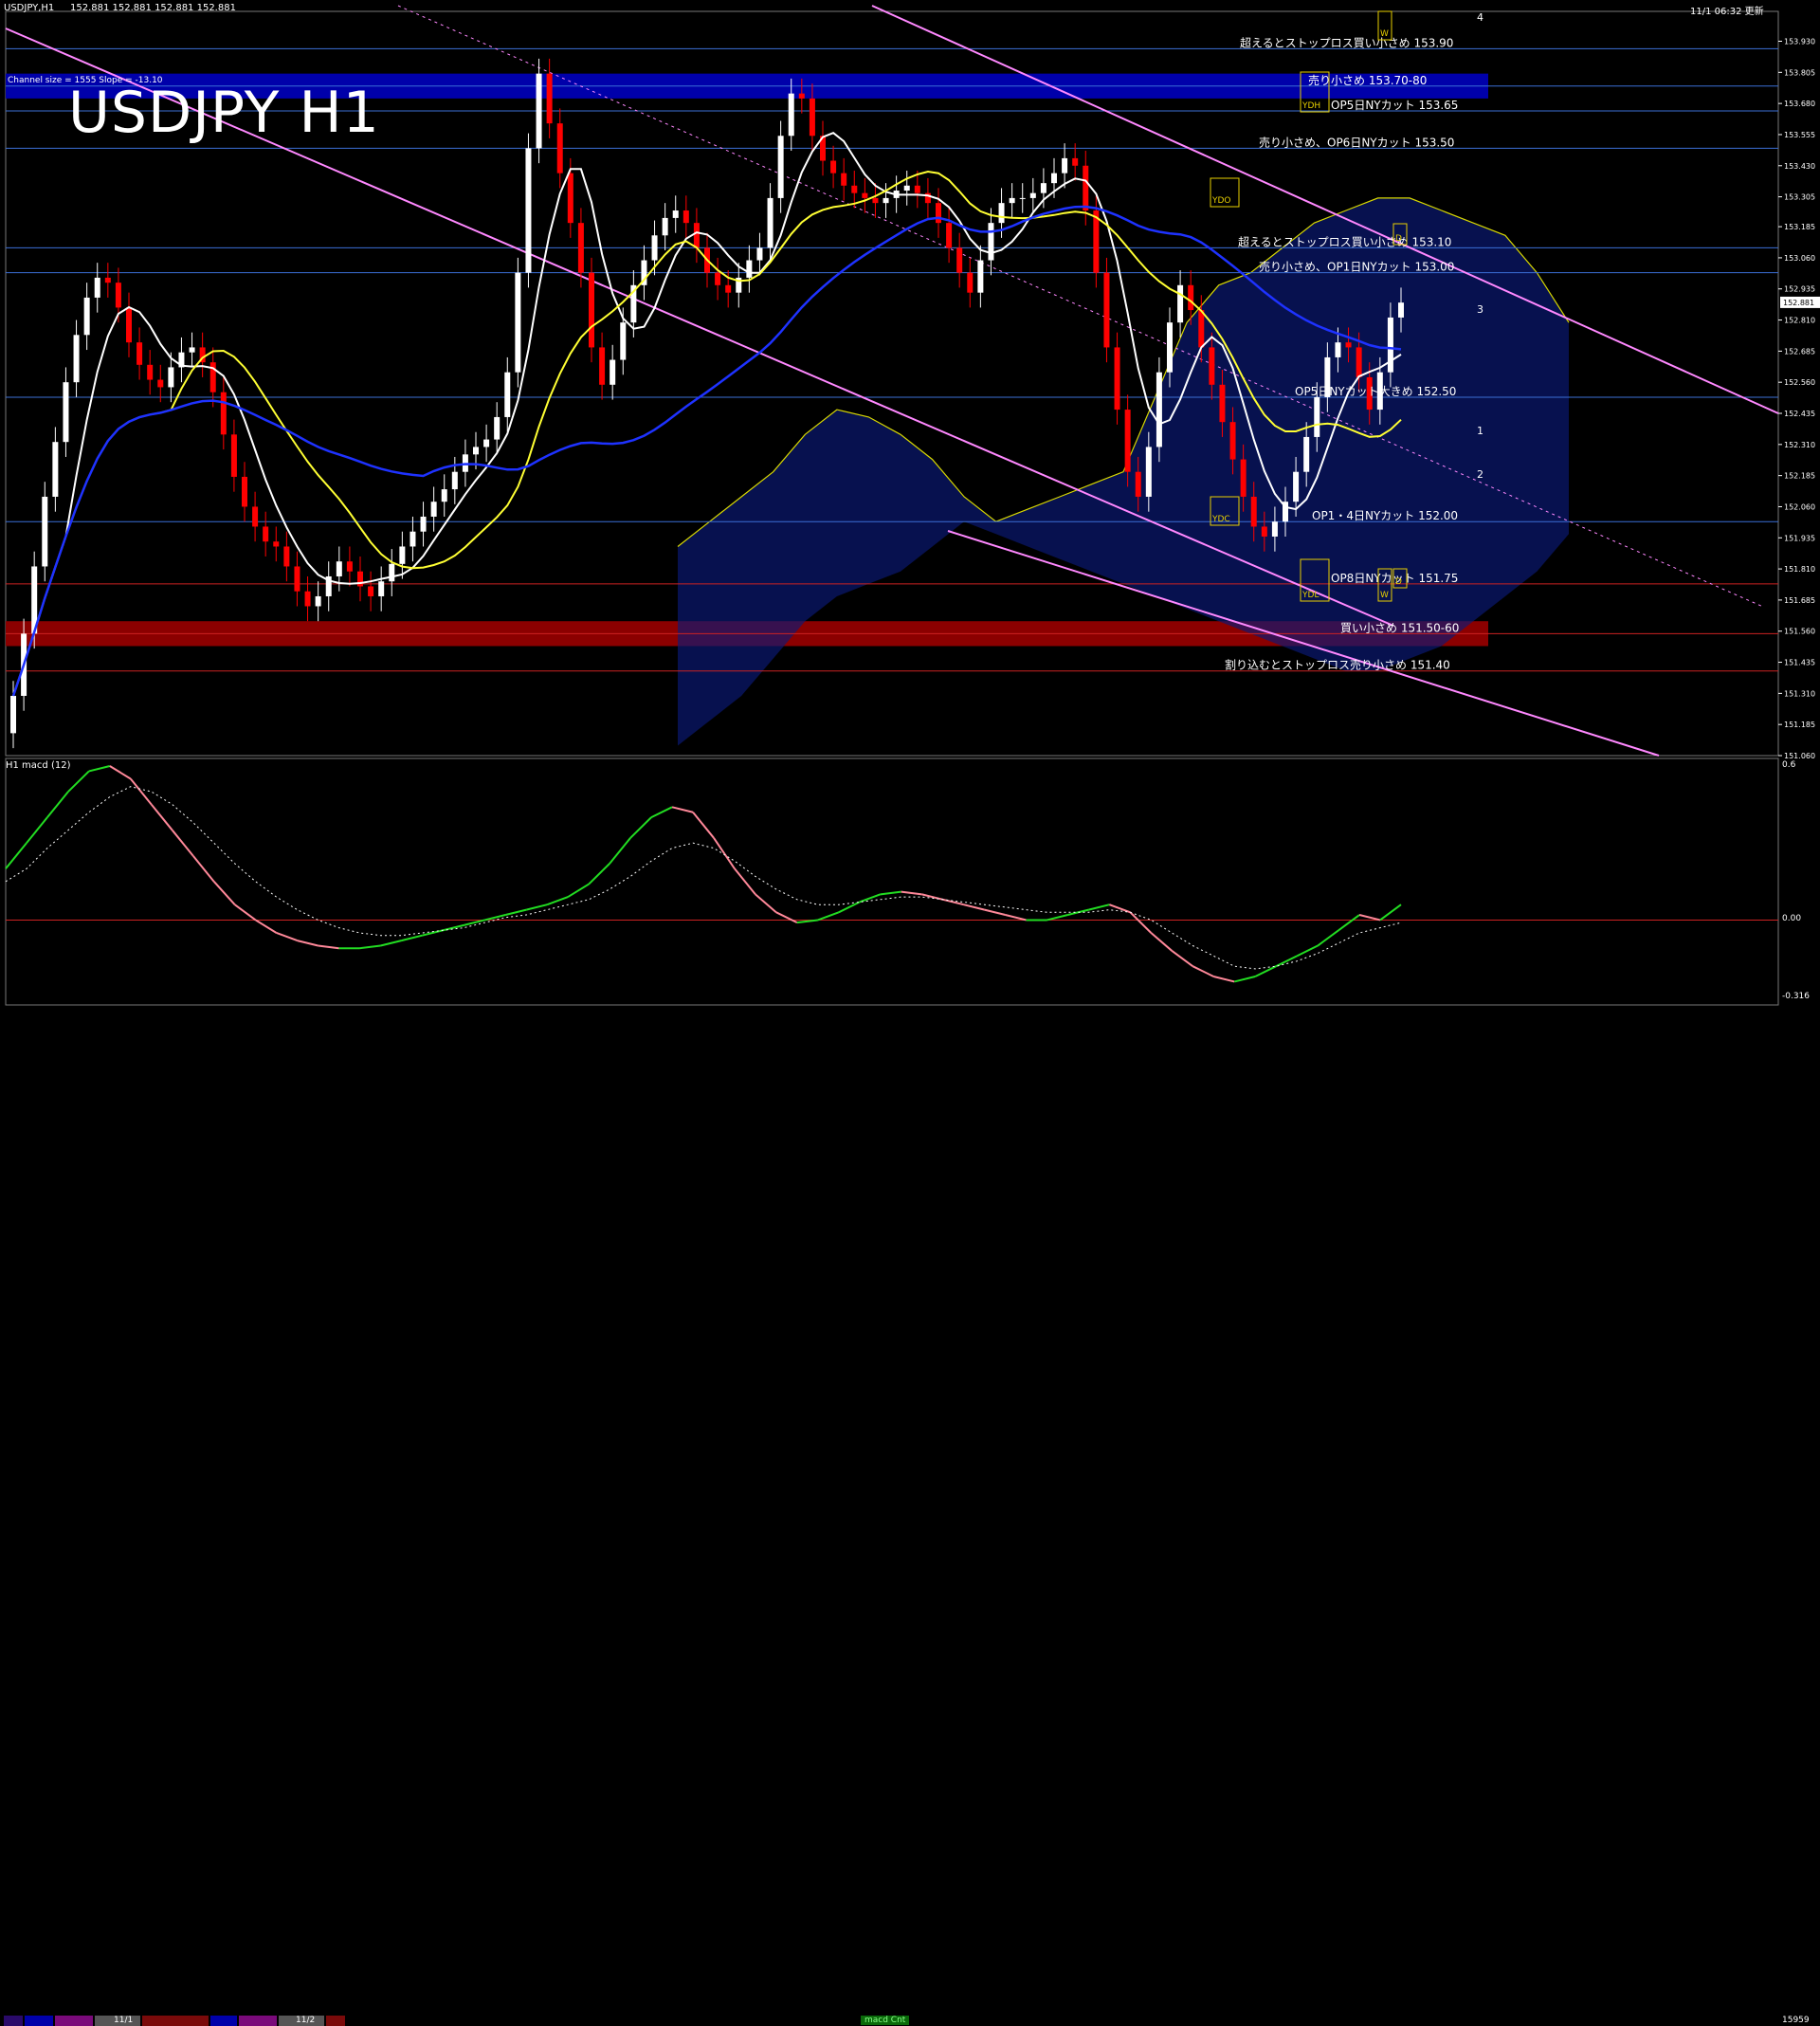 The width and height of the screenshot is (1820, 2026). I want to click on projection-number: 1, so click(1480, 431).